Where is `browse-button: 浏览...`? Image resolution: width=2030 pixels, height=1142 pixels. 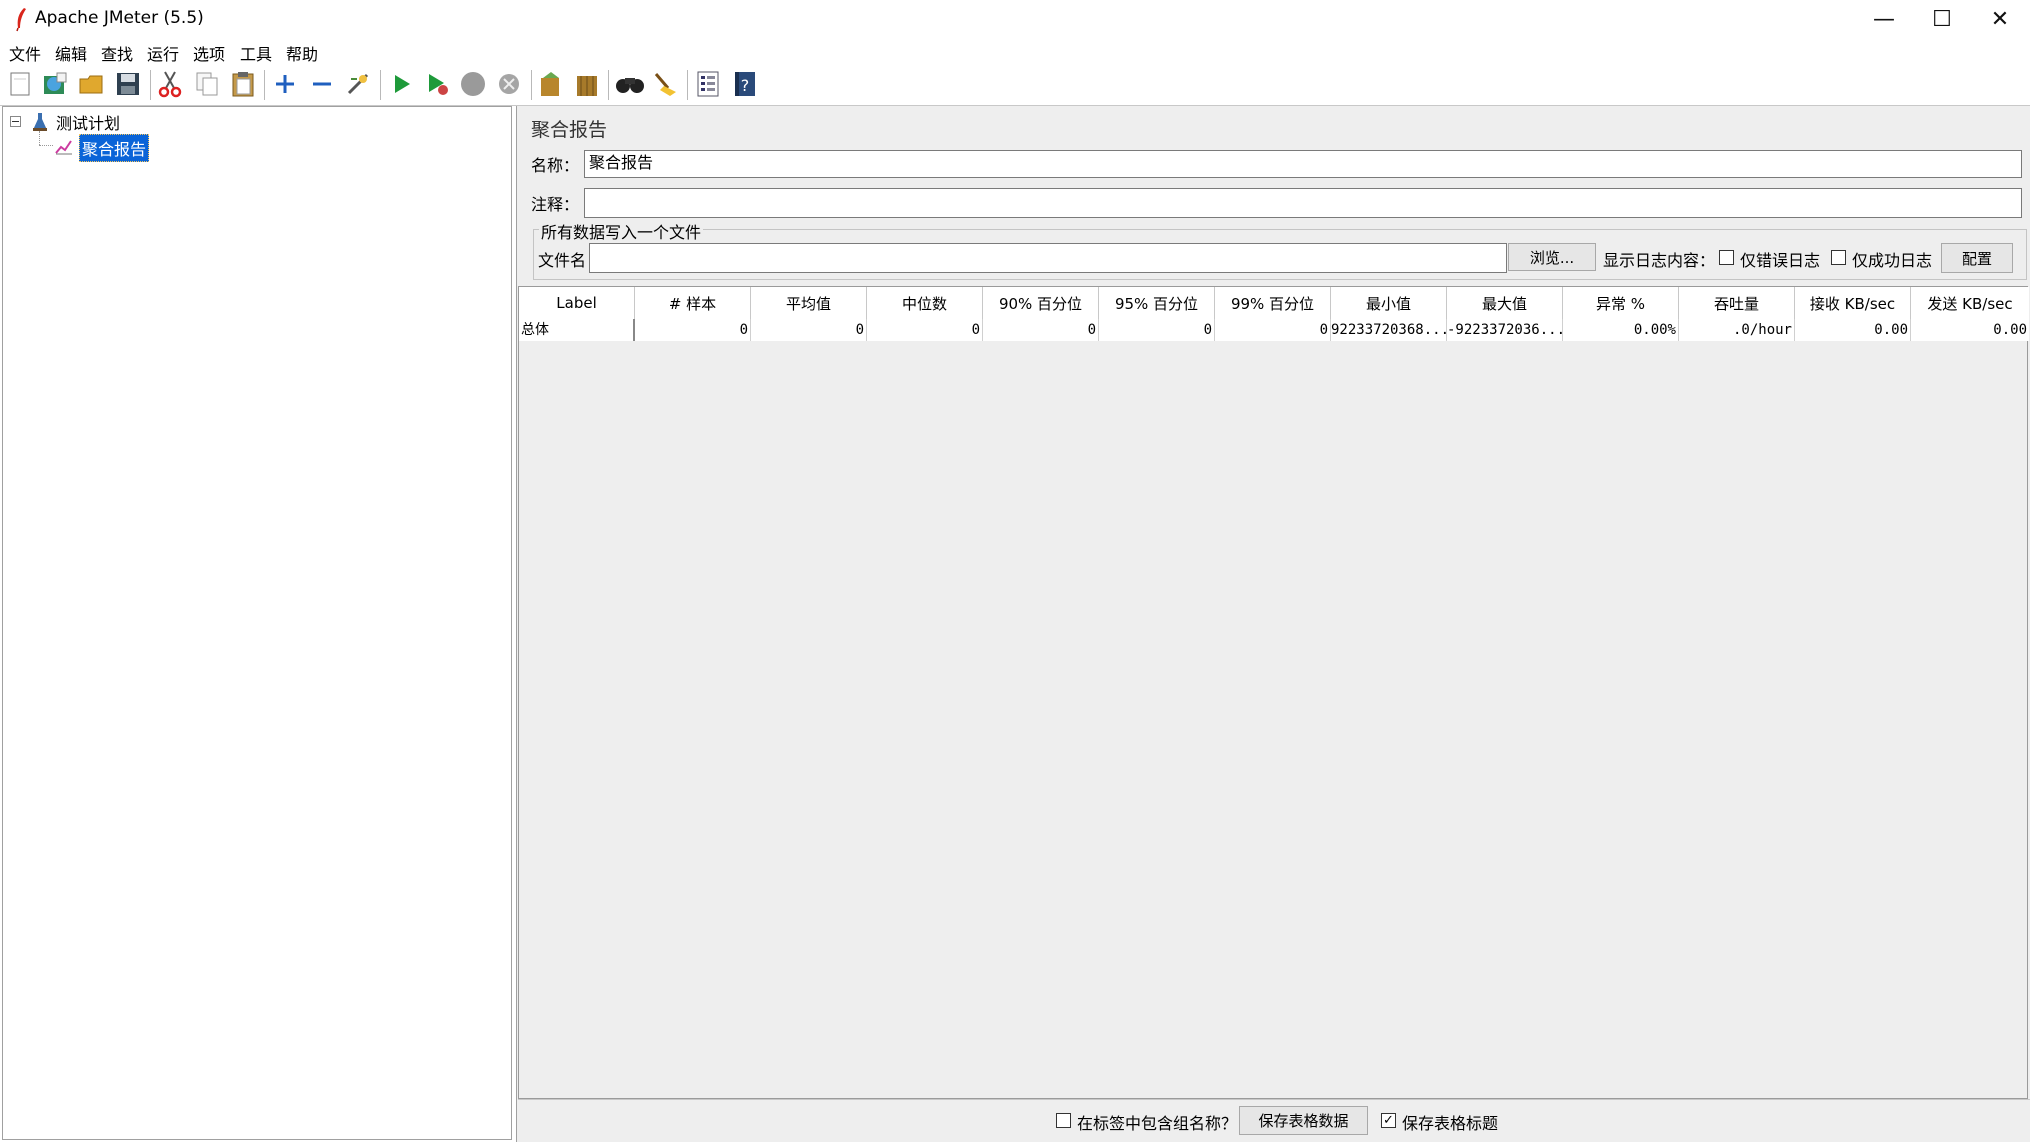 browse-button: 浏览... is located at coordinates (1552, 257).